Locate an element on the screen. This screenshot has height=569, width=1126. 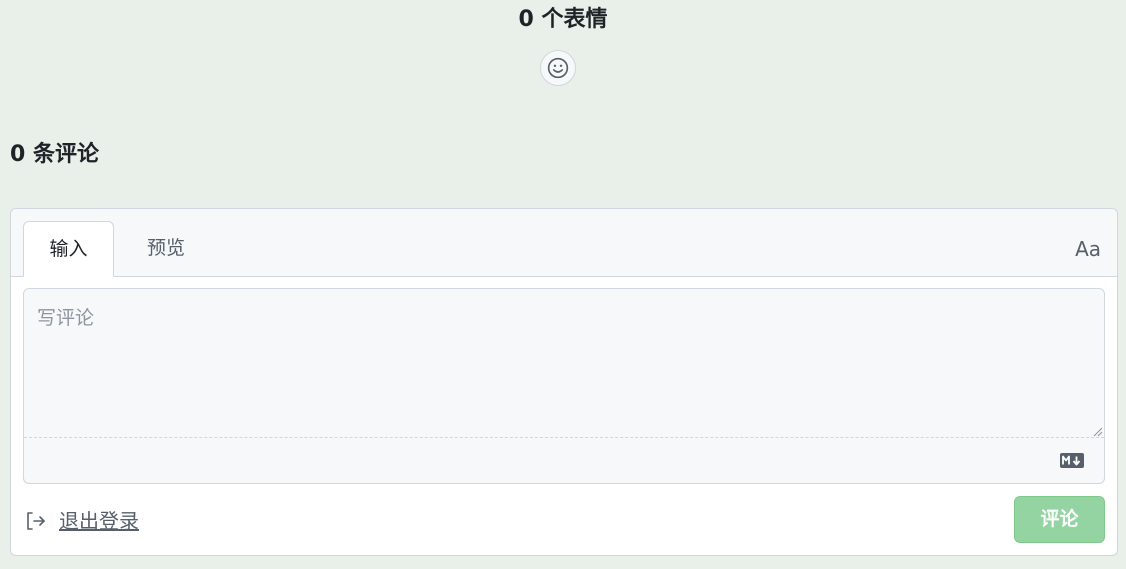
reactions-count-title: 0 个表情 is located at coordinates (563, 19).